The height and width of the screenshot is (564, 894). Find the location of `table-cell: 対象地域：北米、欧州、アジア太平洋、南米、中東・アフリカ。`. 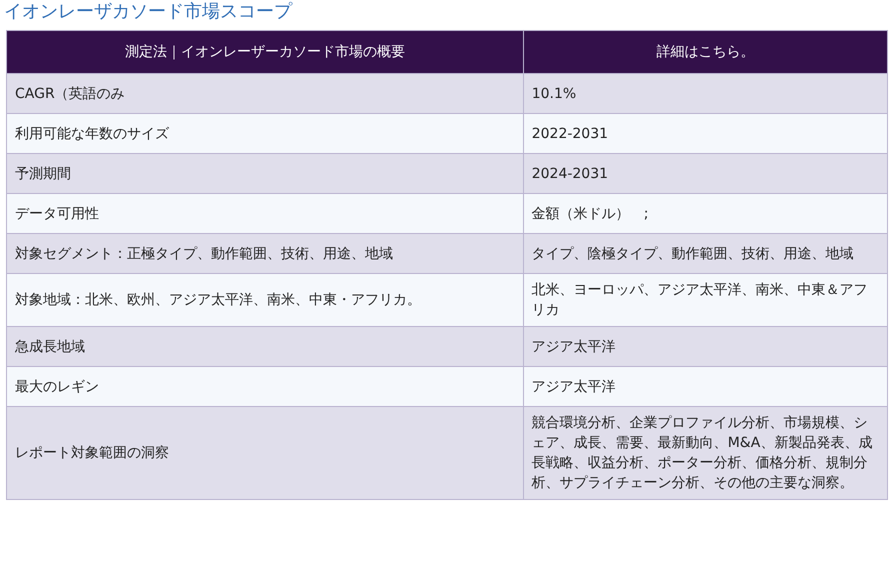

table-cell: 対象地域：北米、欧州、アジア太平洋、南米、中東・アフリカ。 is located at coordinates (265, 300).